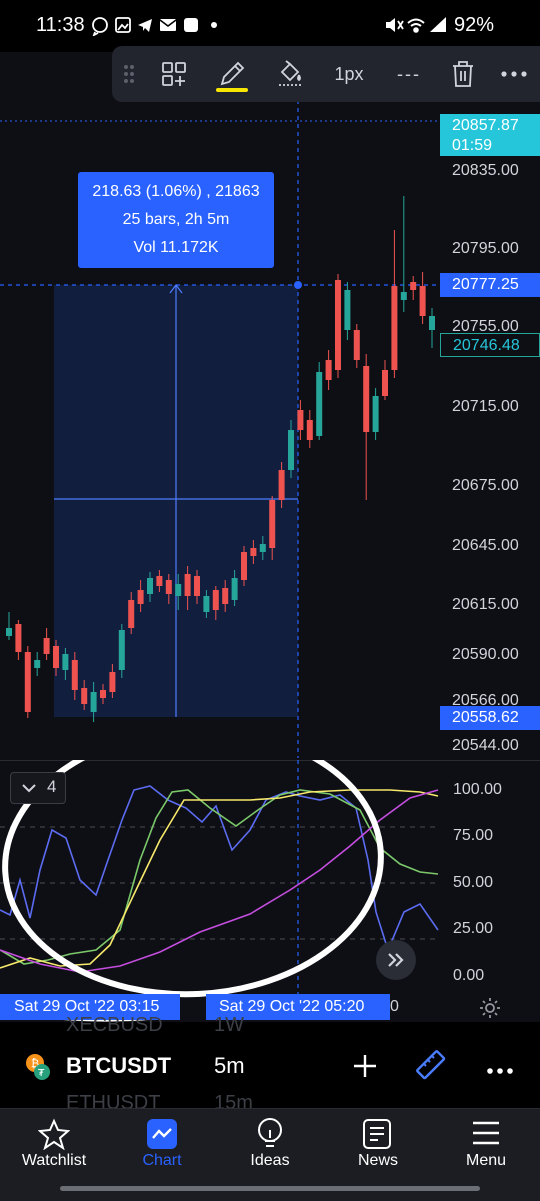  Describe the element at coordinates (463, 74) in the screenshot. I see `trash-icon` at that location.